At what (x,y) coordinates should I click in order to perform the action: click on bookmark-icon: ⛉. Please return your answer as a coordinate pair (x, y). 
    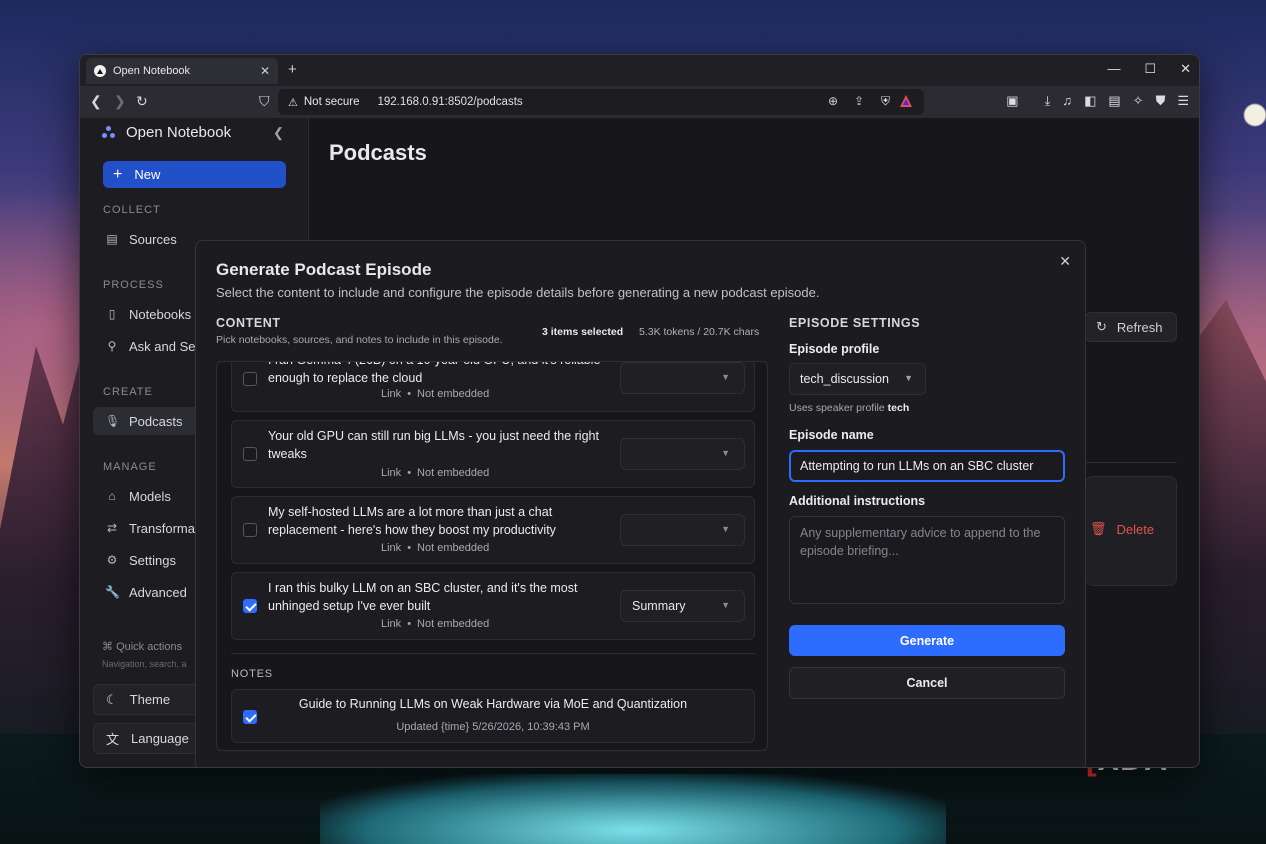
    Looking at the image, I should click on (264, 101).